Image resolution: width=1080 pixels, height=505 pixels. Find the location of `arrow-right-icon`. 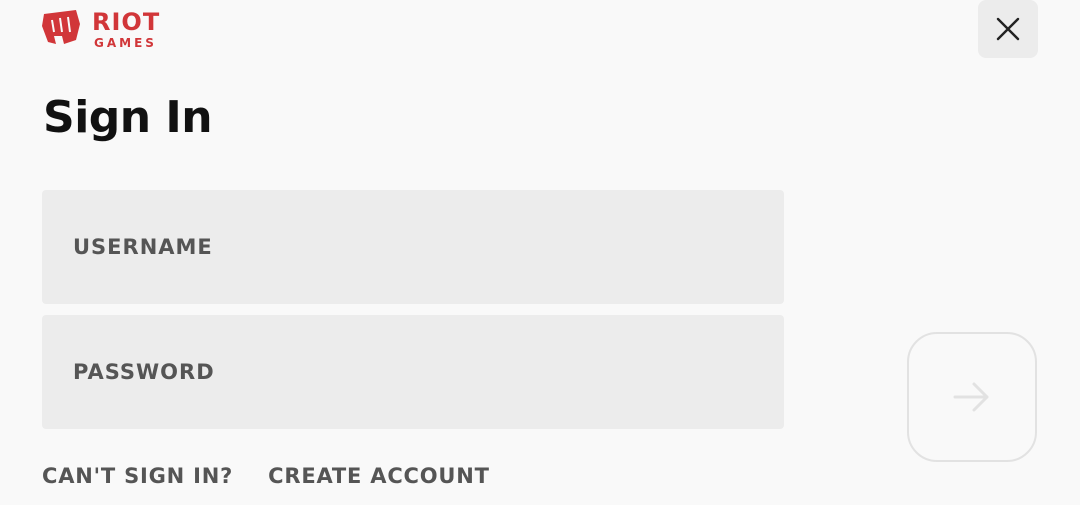

arrow-right-icon is located at coordinates (971, 397).